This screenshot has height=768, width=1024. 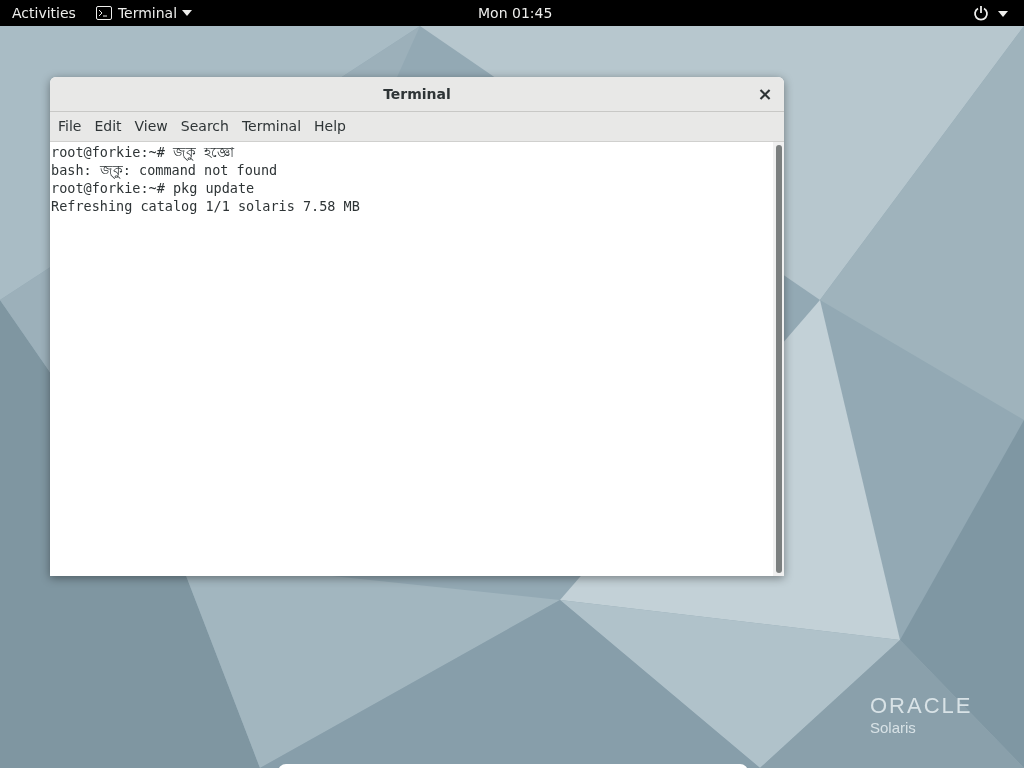 What do you see at coordinates (206, 206) in the screenshot?
I see `terminal-line: Refreshing catalog 1/1 solaris 7.58 MB` at bounding box center [206, 206].